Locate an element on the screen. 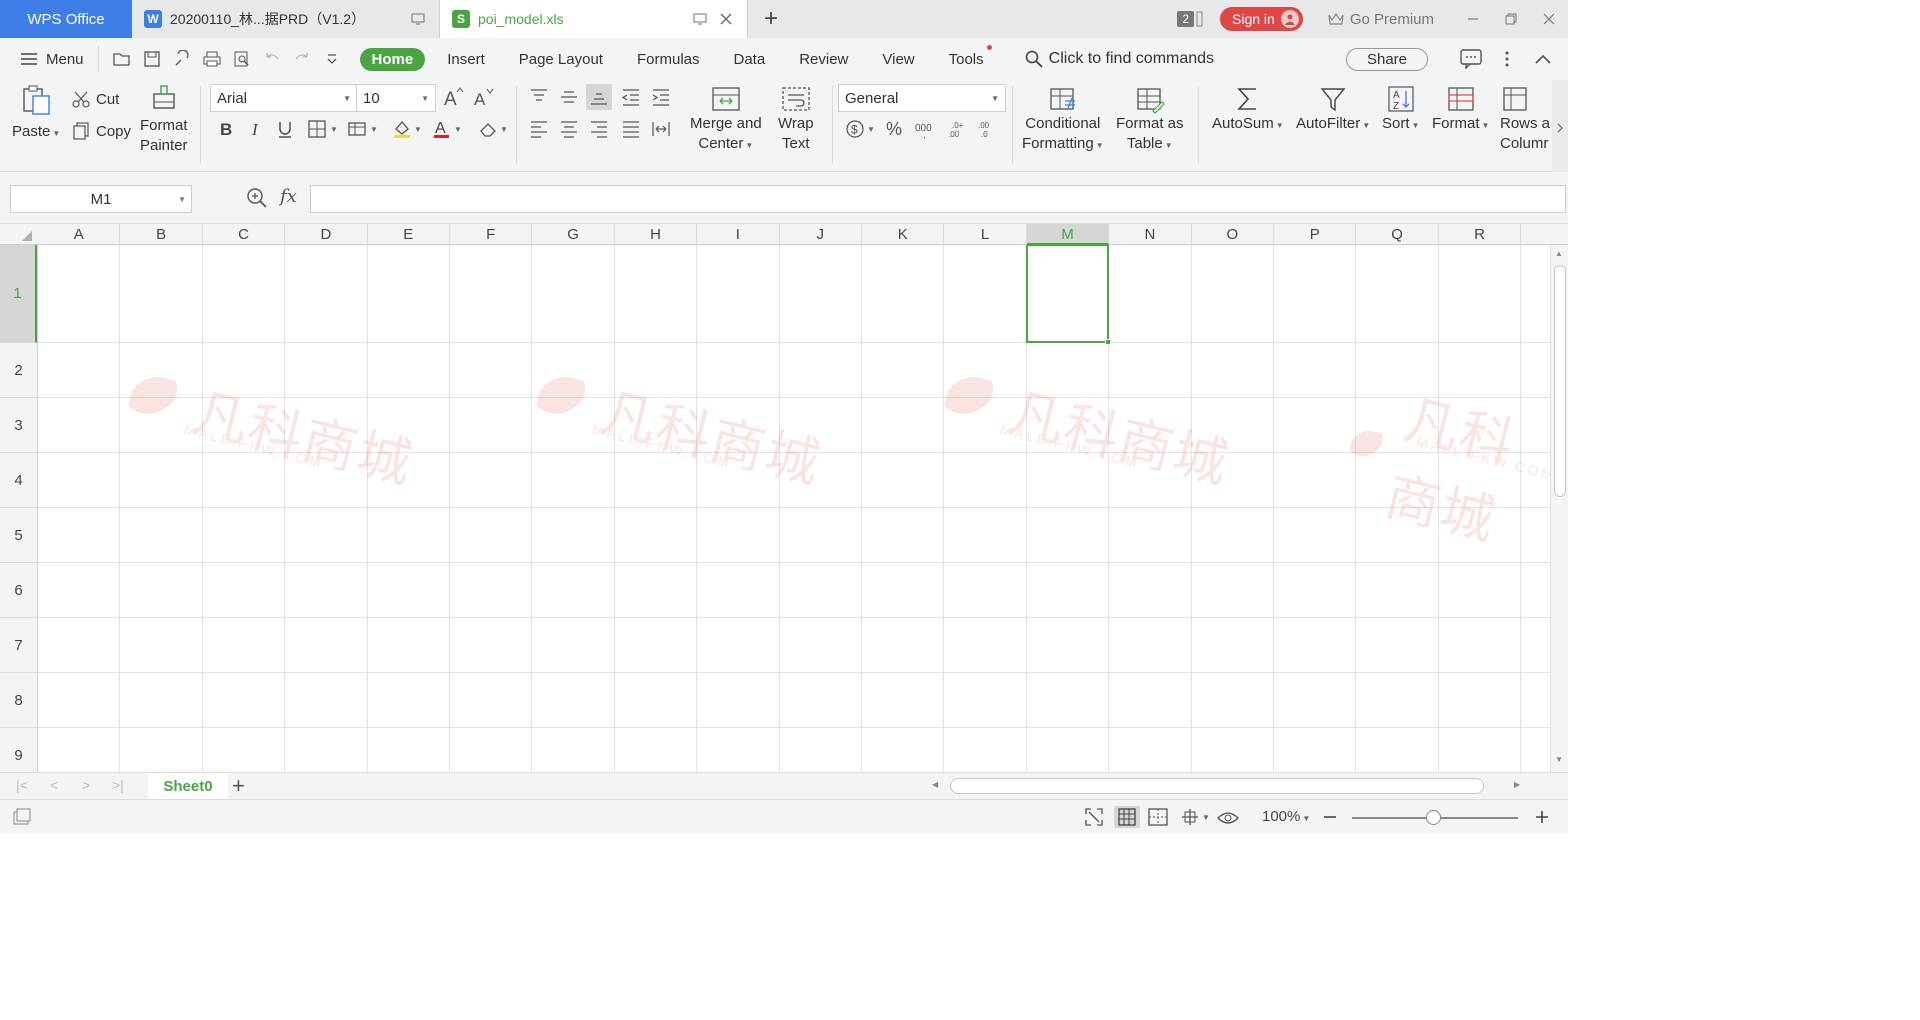 The image size is (1920, 1020). cell-style-icon: ▼ is located at coordinates (363, 129).